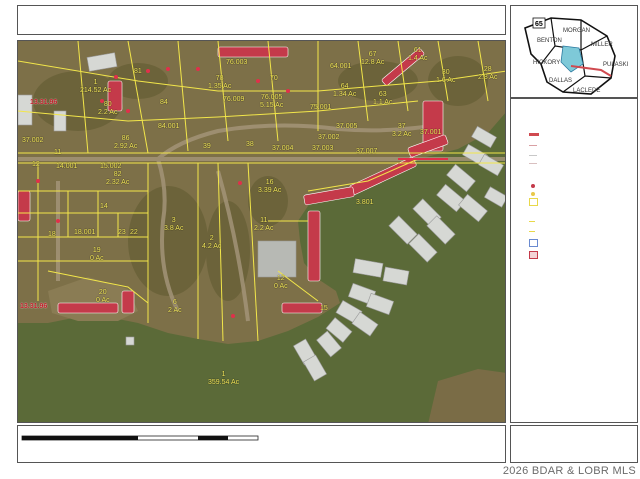 The height and width of the screenshot is (479, 640). Describe the element at coordinates (102, 292) in the screenshot. I see `parcel-number: 20` at that location.